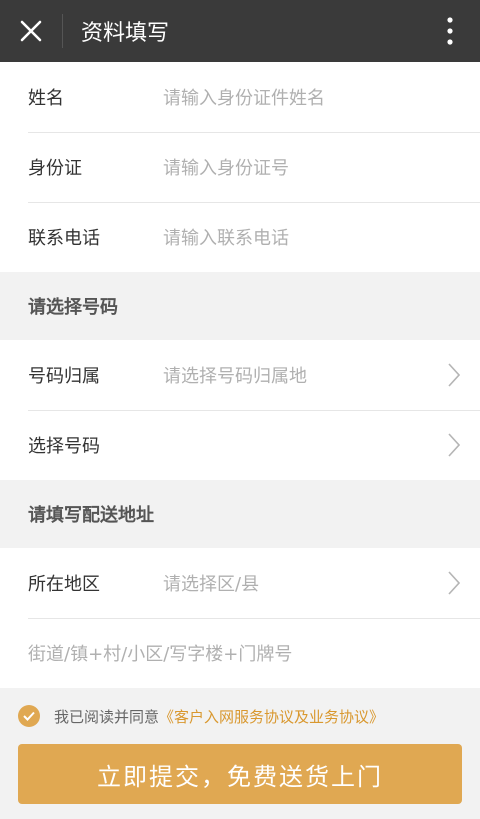 The width and height of the screenshot is (480, 819). What do you see at coordinates (235, 375) in the screenshot?
I see `number-region-select: 请选择号码归属地` at bounding box center [235, 375].